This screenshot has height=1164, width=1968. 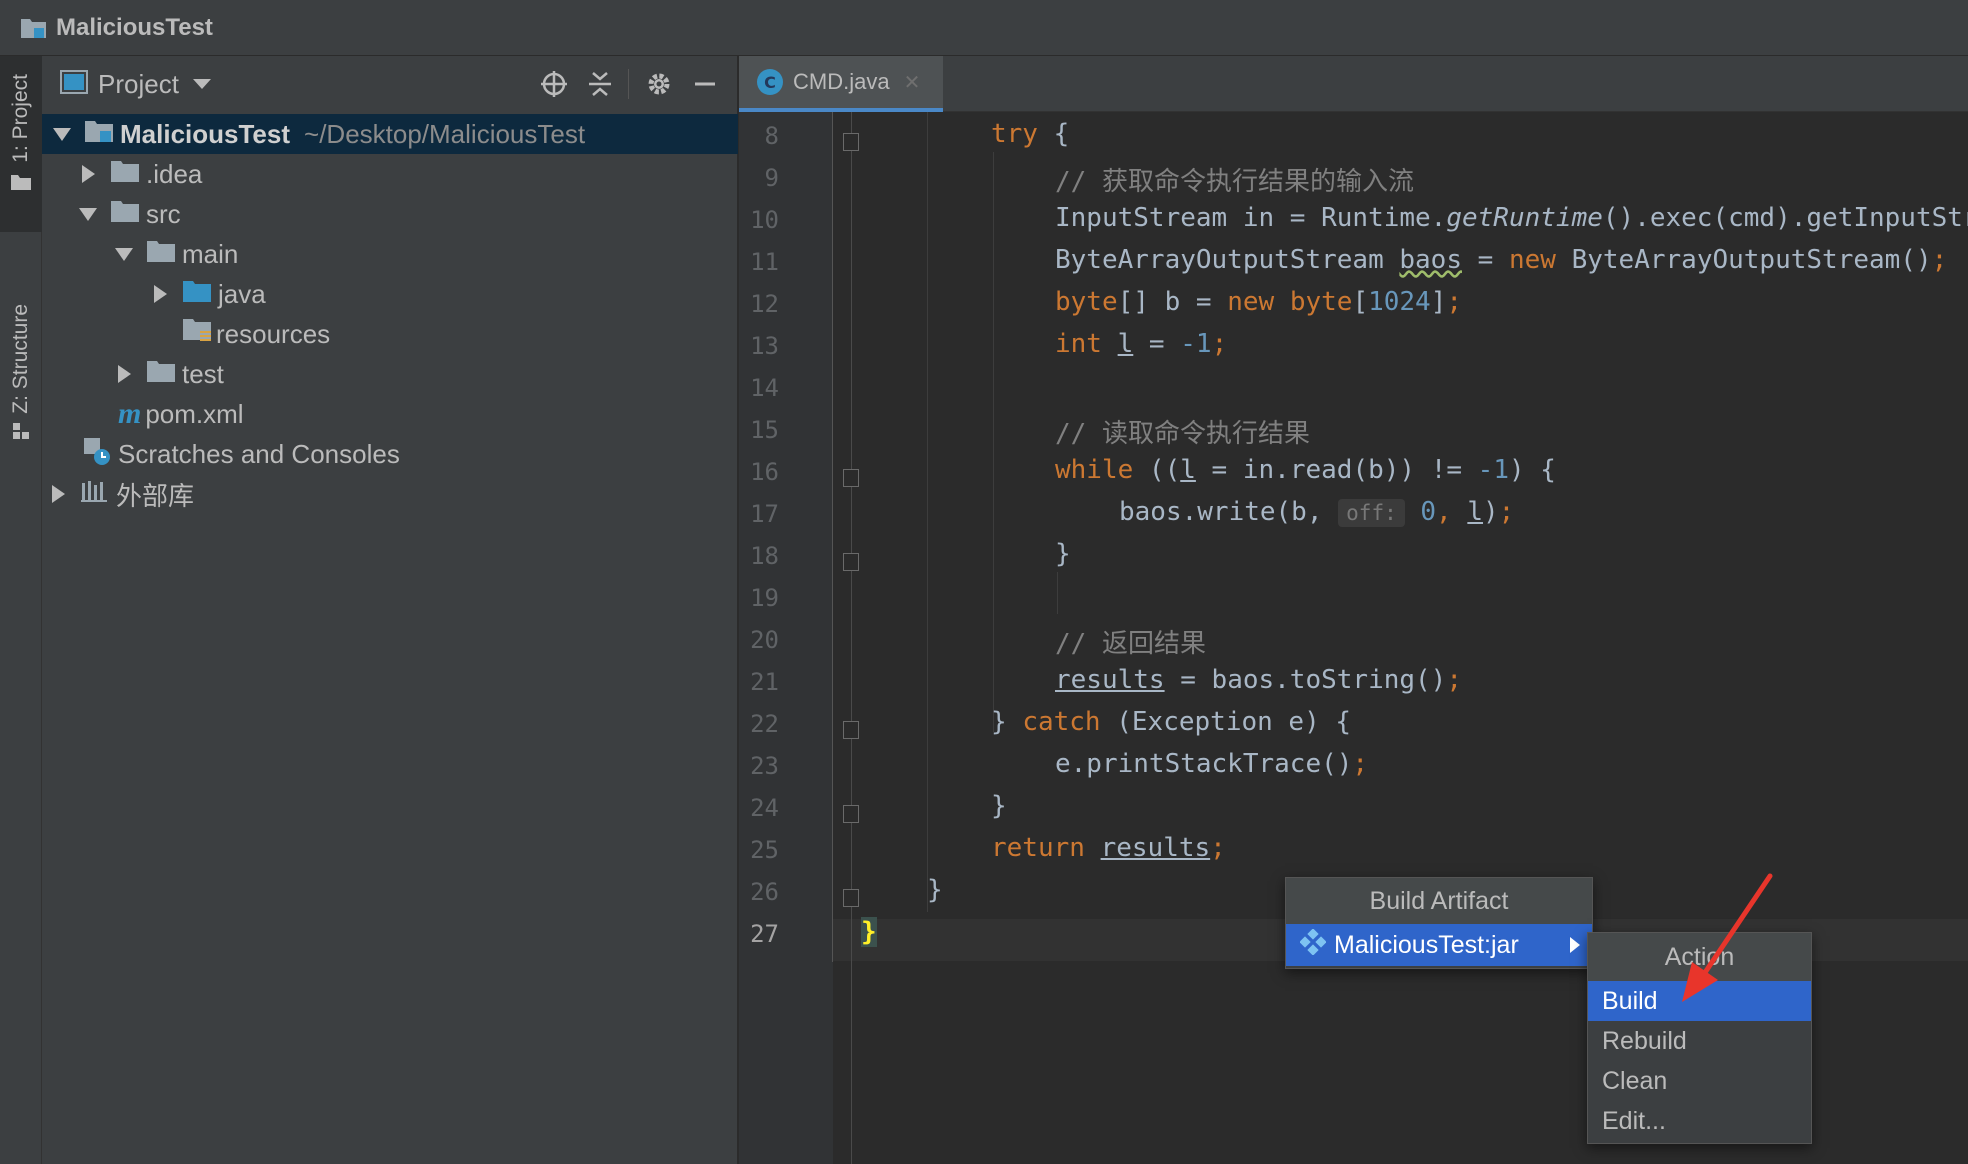 I want to click on code-token: = baos.toString(), so click(x=1305, y=680).